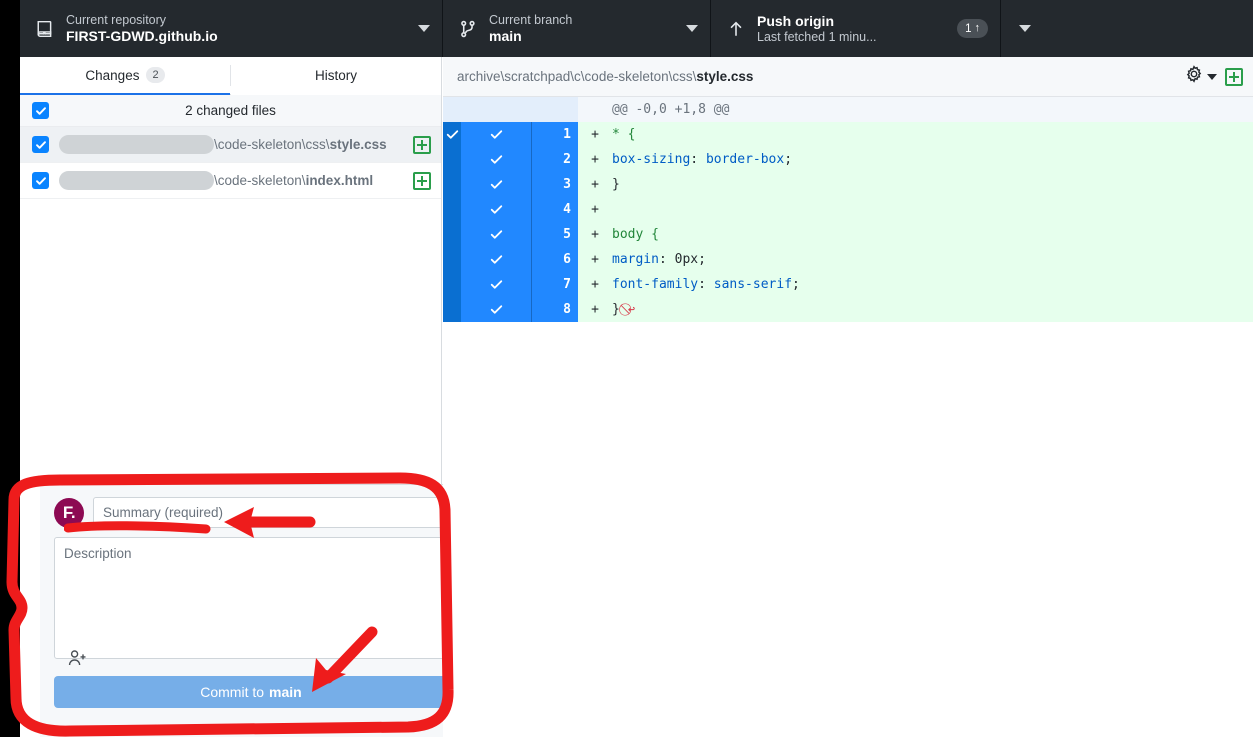 The width and height of the screenshot is (1253, 737). What do you see at coordinates (583, 29) in the screenshot?
I see `branch-text: Current branch main` at bounding box center [583, 29].